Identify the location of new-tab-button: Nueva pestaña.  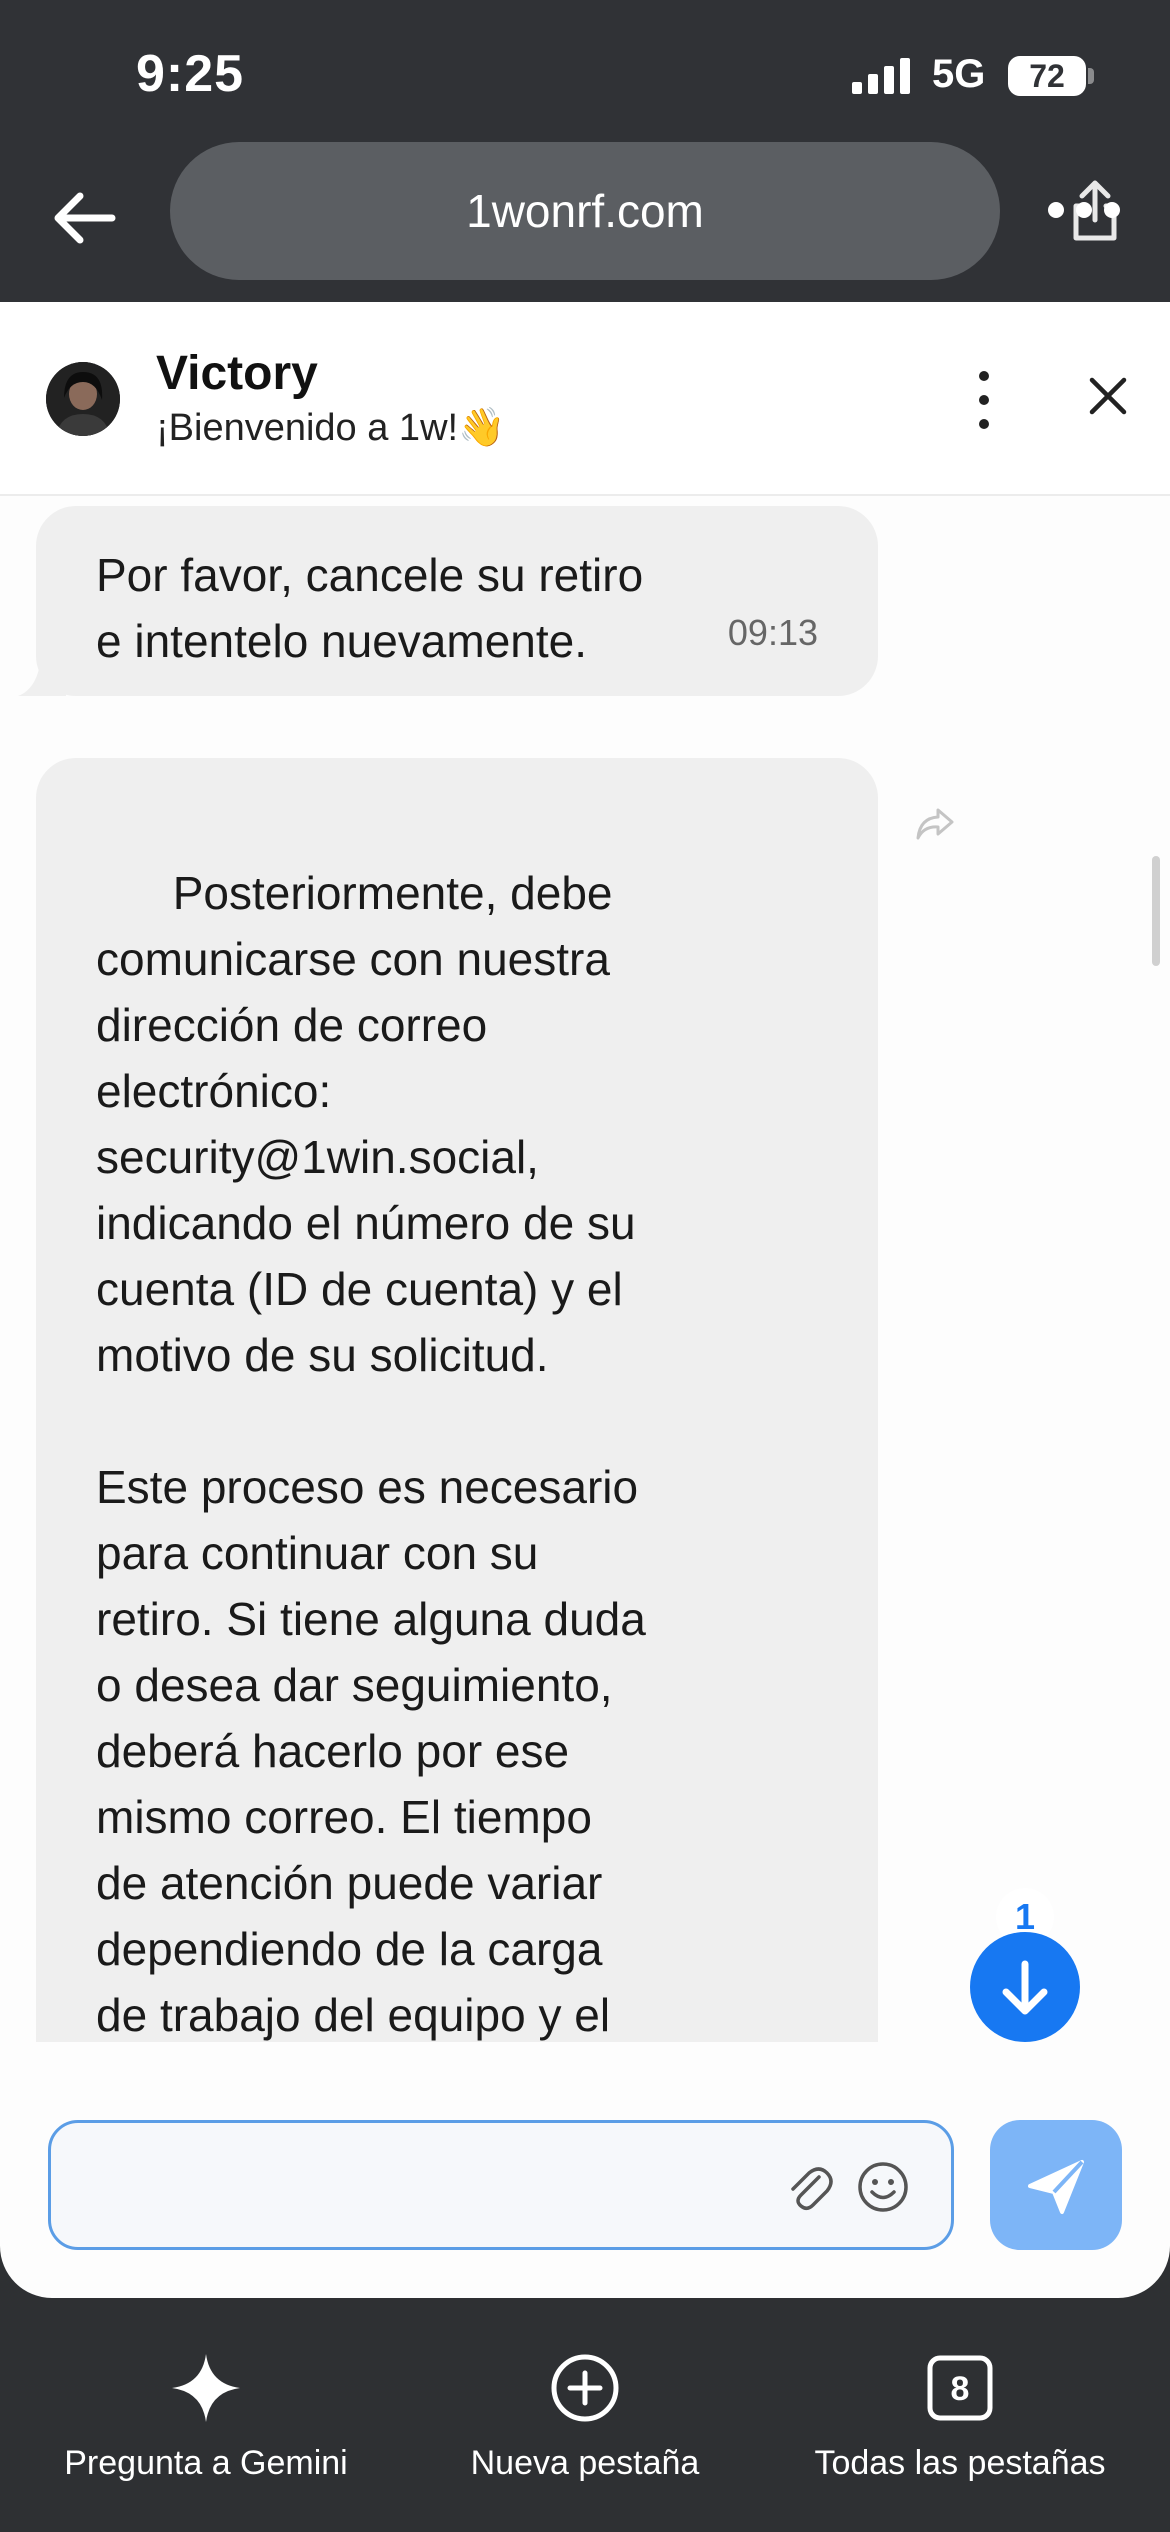
(585, 2417).